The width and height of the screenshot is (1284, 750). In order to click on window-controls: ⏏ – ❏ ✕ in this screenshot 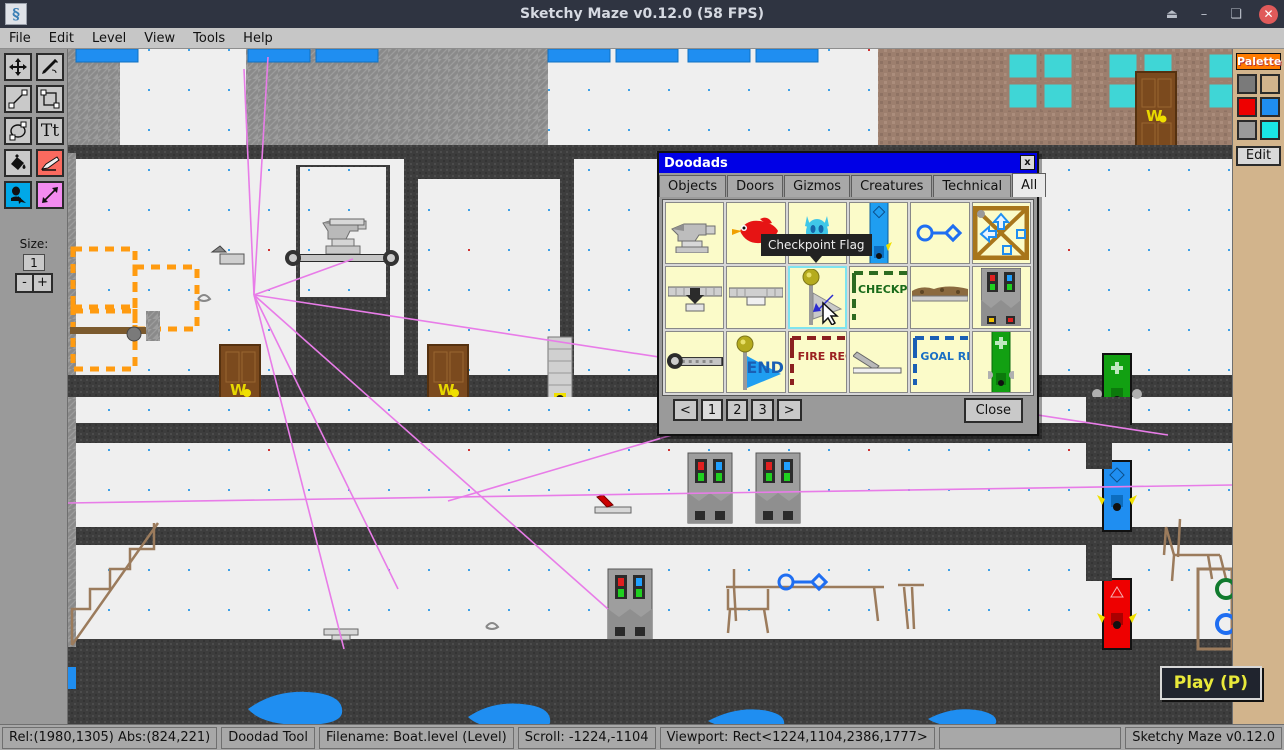, I will do `click(1220, 14)`.